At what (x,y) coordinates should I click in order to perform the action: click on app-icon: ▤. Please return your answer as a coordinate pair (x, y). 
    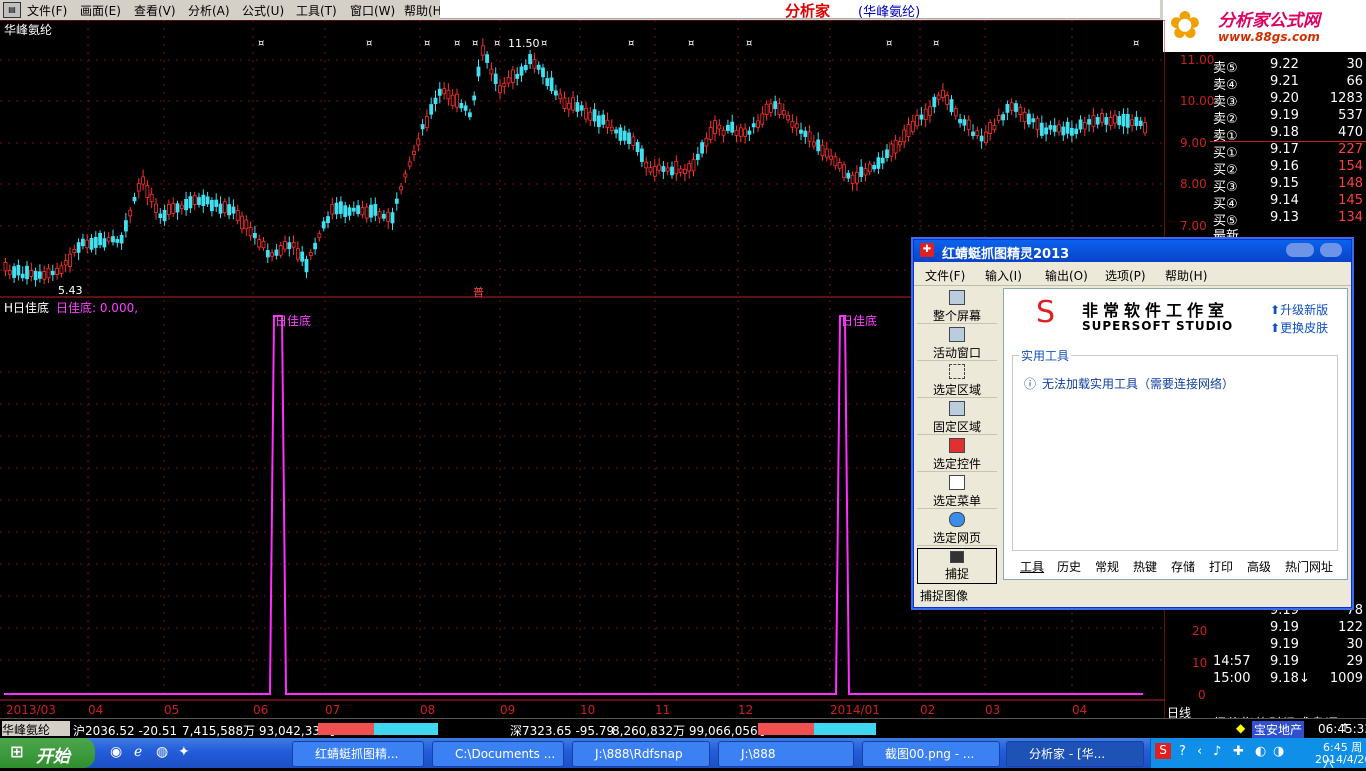
    Looking at the image, I should click on (12, 10).